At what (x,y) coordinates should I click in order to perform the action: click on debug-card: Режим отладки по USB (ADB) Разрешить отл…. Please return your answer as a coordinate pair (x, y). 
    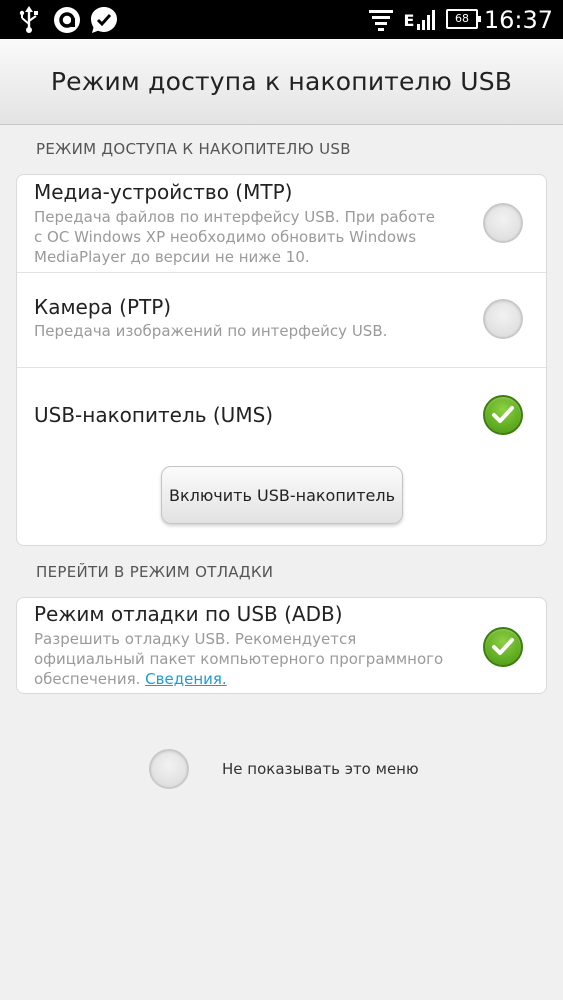
    Looking at the image, I should click on (281, 645).